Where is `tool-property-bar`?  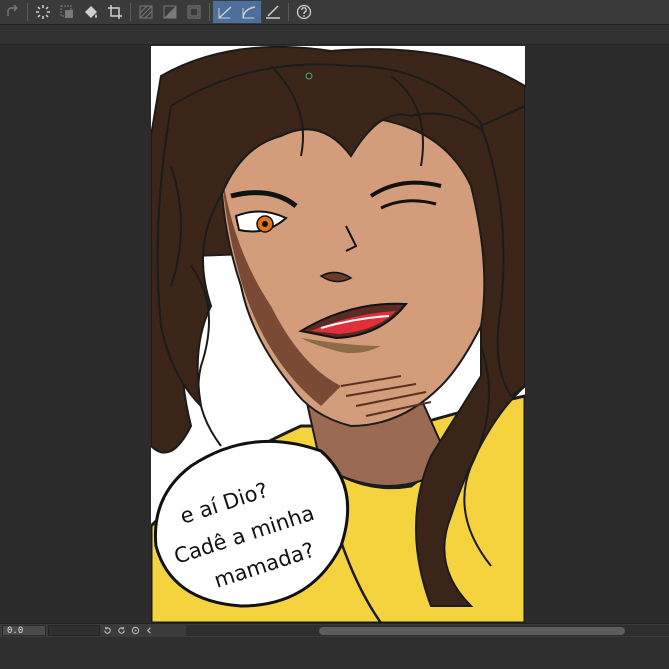
tool-property-bar is located at coordinates (334, 35).